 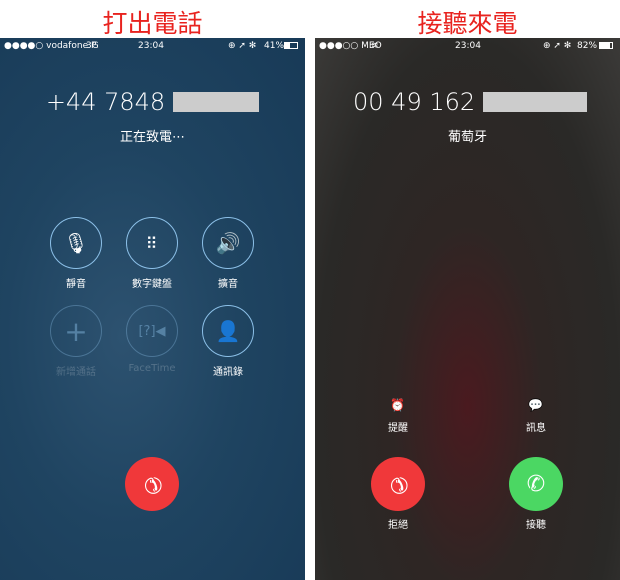 I want to click on battery-percent: 41%, so click(x=274, y=46).